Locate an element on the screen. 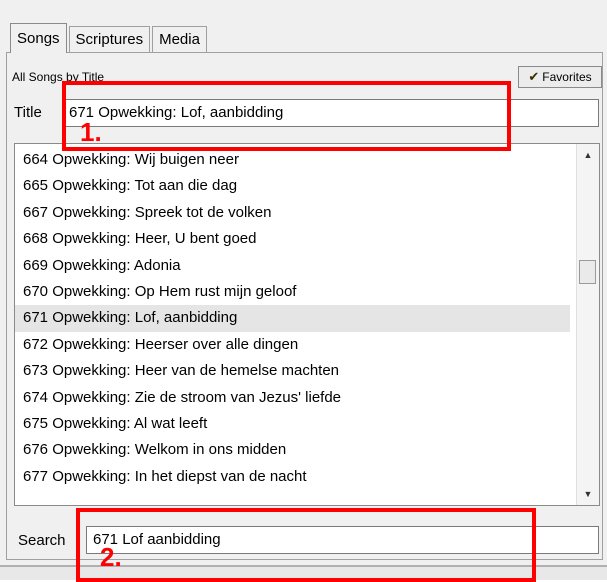  check-icon: ✔ is located at coordinates (534, 76).